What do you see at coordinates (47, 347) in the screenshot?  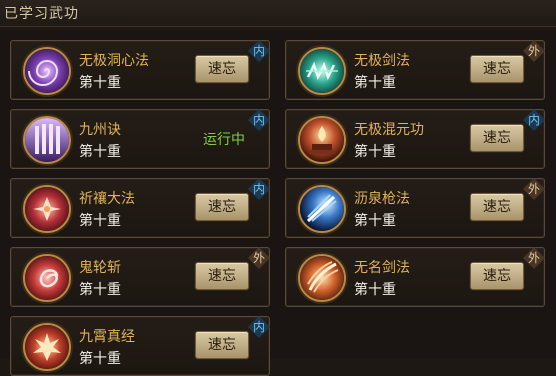 I see `red-flame-burst-icon` at bounding box center [47, 347].